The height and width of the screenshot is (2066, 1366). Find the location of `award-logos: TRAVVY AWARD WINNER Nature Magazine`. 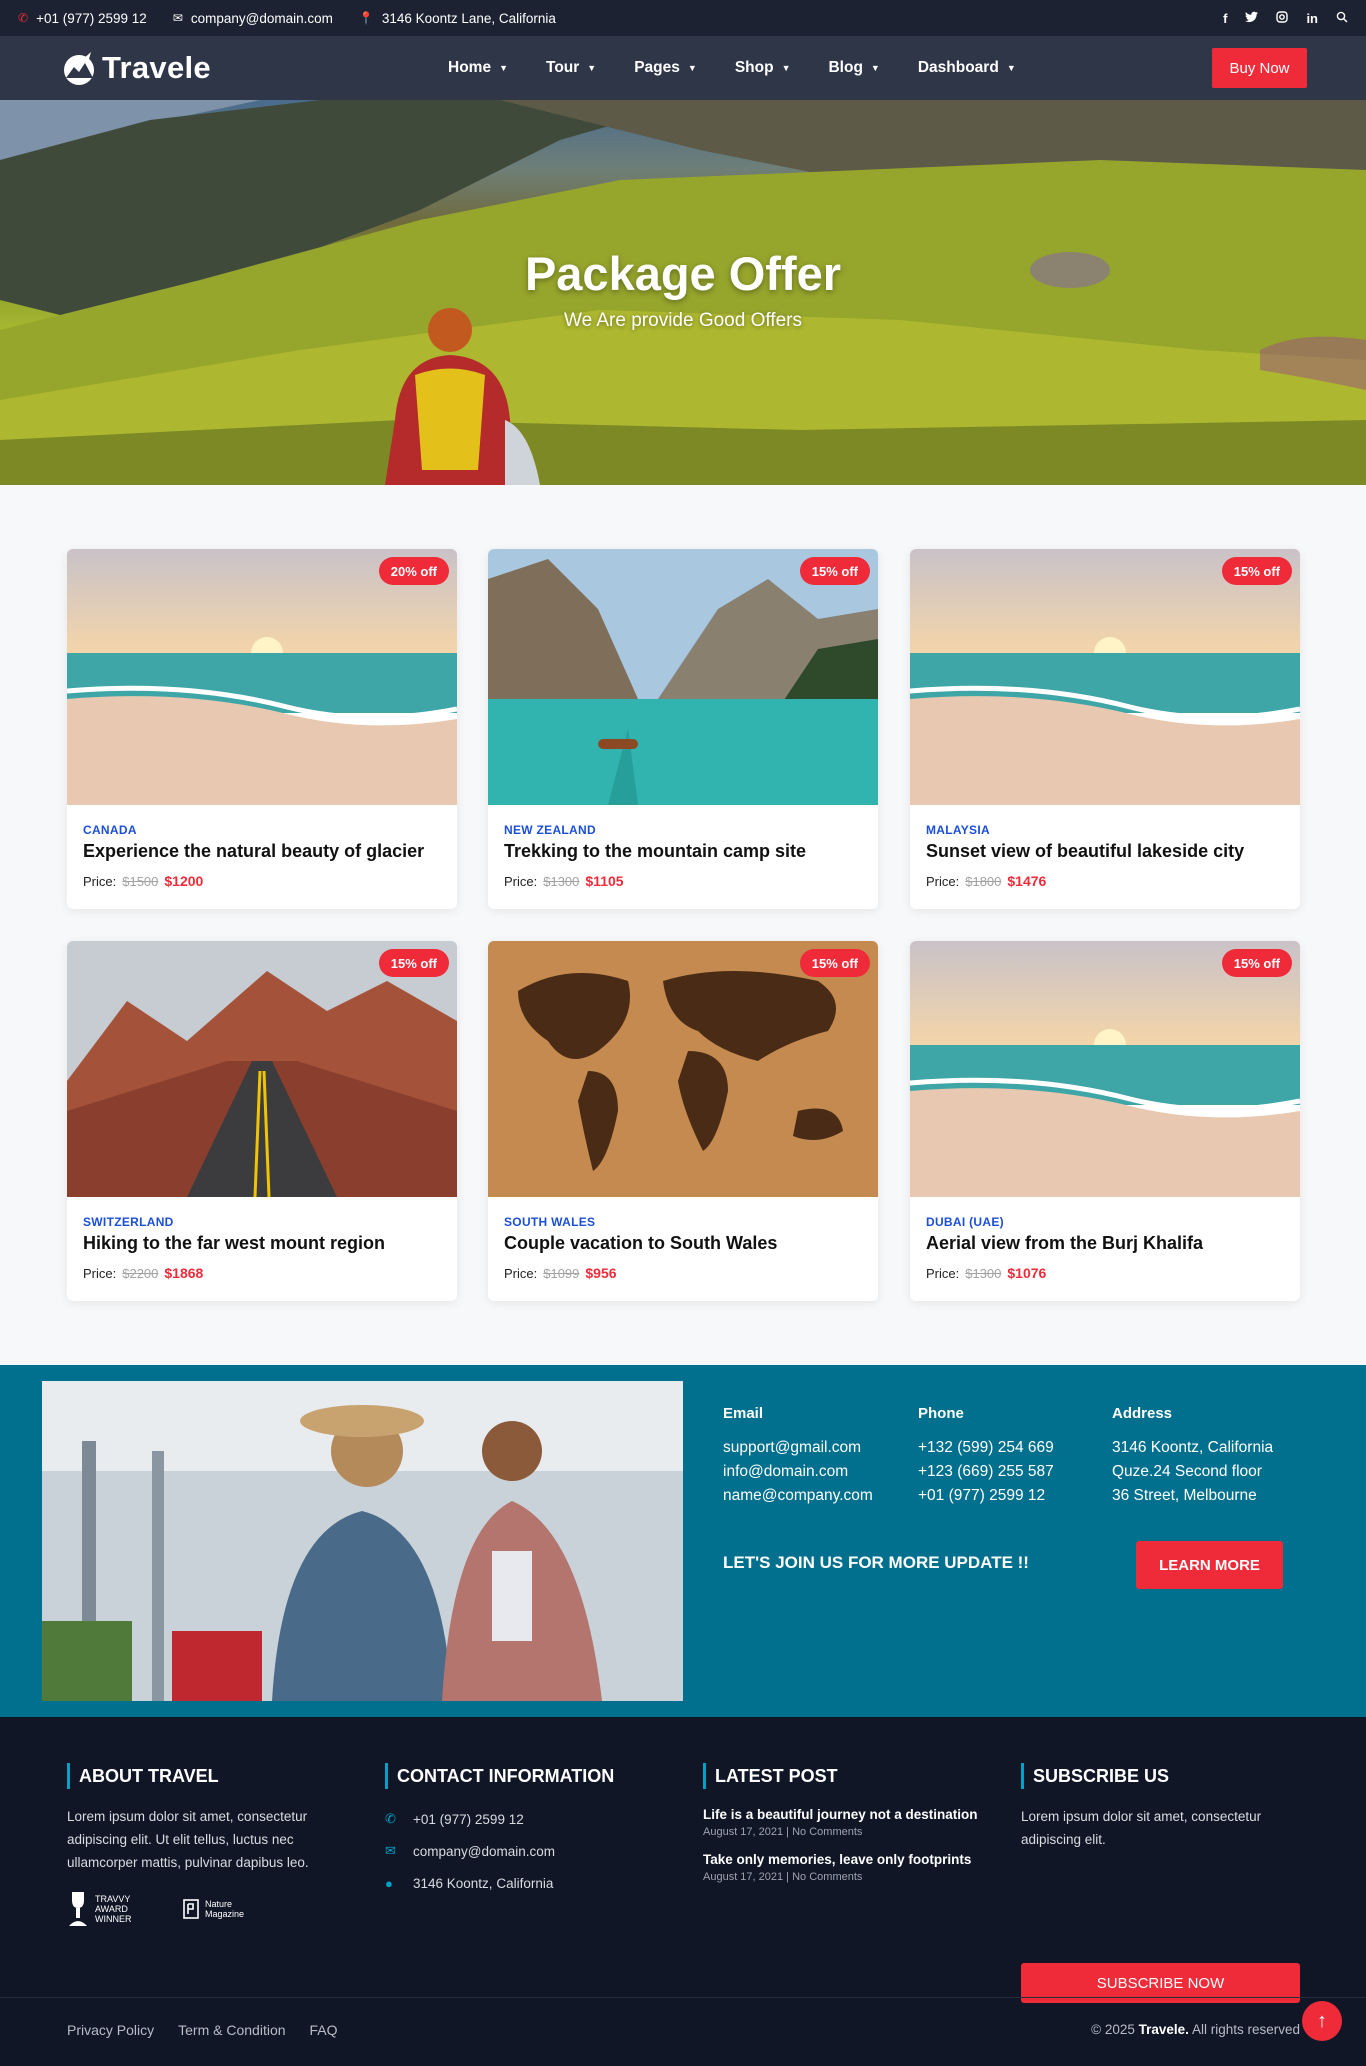

award-logos: TRAVVY AWARD WINNER Nature Magazine is located at coordinates (202, 1909).